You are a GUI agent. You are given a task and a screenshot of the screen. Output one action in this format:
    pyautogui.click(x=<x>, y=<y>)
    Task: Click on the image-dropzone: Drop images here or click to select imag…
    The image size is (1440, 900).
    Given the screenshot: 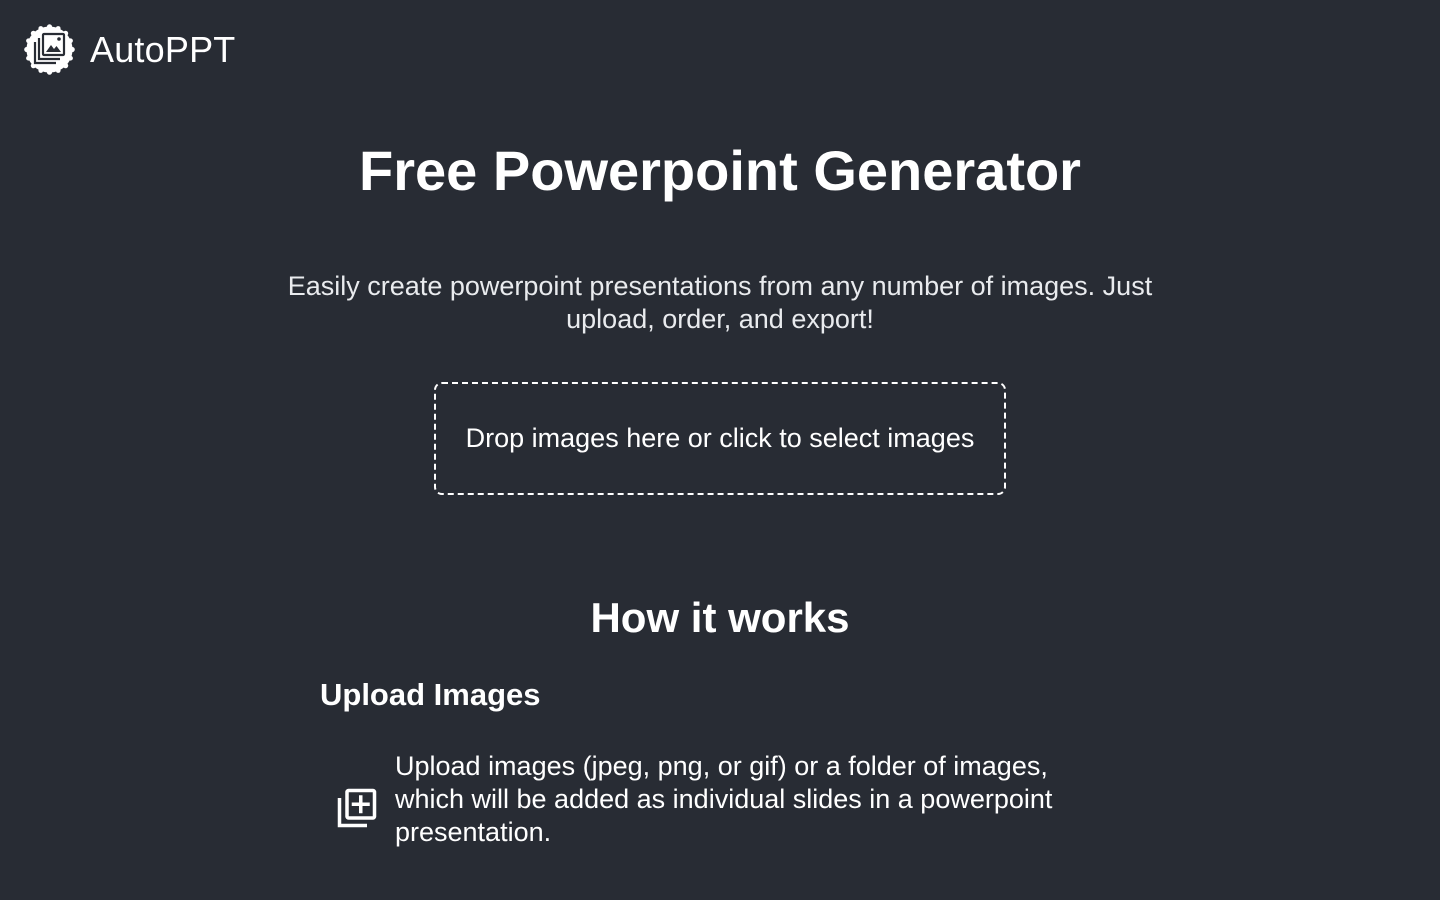 What is the action you would take?
    pyautogui.click(x=720, y=438)
    